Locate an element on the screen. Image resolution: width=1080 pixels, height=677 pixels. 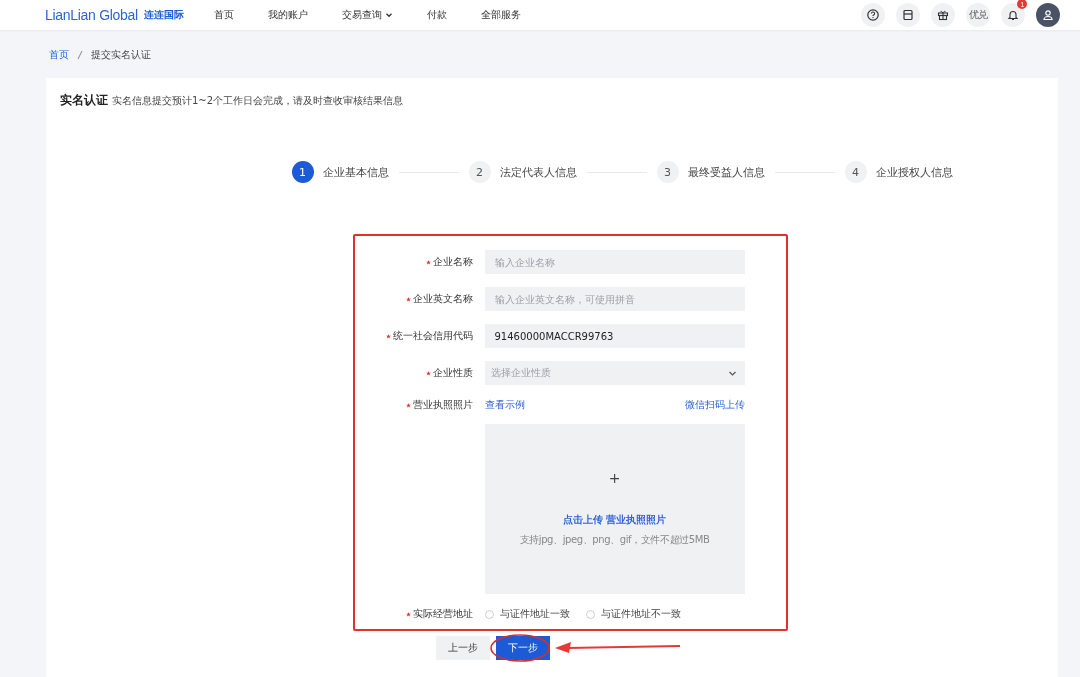
calendar-button is located at coordinates (908, 15).